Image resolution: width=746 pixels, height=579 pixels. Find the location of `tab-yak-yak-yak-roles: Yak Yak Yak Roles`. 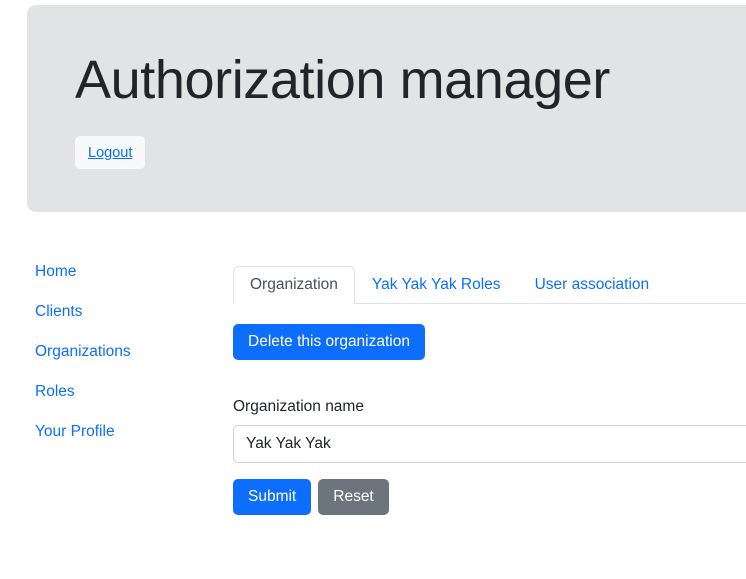

tab-yak-yak-yak-roles: Yak Yak Yak Roles is located at coordinates (436, 285).